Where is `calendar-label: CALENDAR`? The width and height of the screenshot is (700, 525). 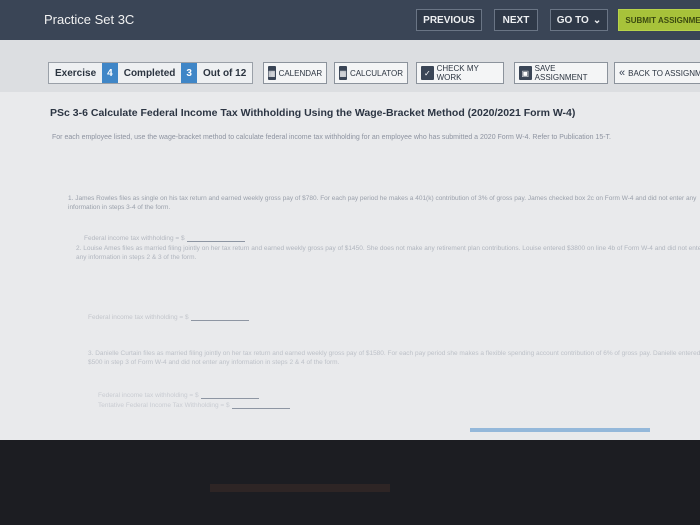
calendar-label: CALENDAR is located at coordinates (300, 73).